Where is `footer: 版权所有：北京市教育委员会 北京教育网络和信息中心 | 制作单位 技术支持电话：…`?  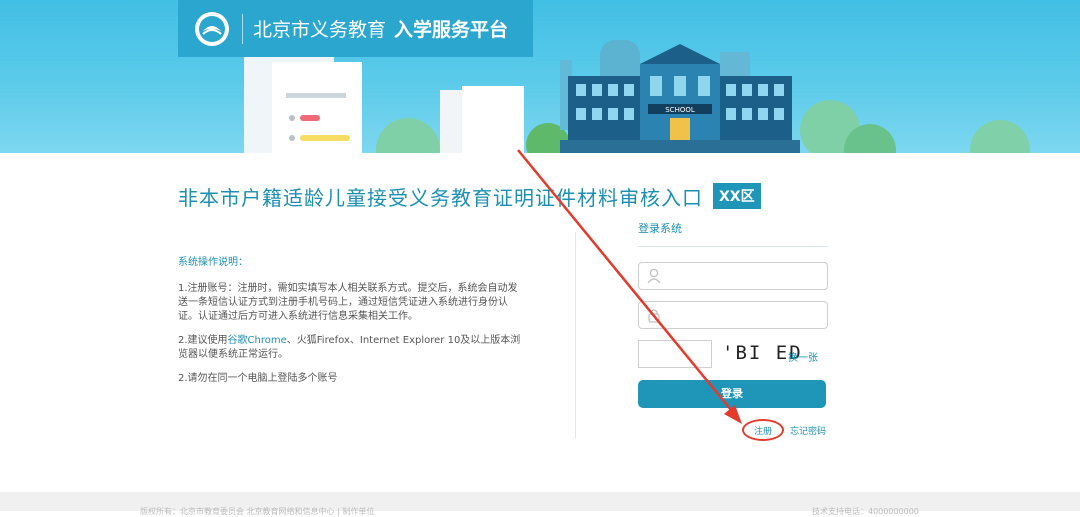
footer: 版权所有：北京市教育委员会 北京教育网络和信息中心 | 制作单位 技术支持电话：… is located at coordinates (540, 504).